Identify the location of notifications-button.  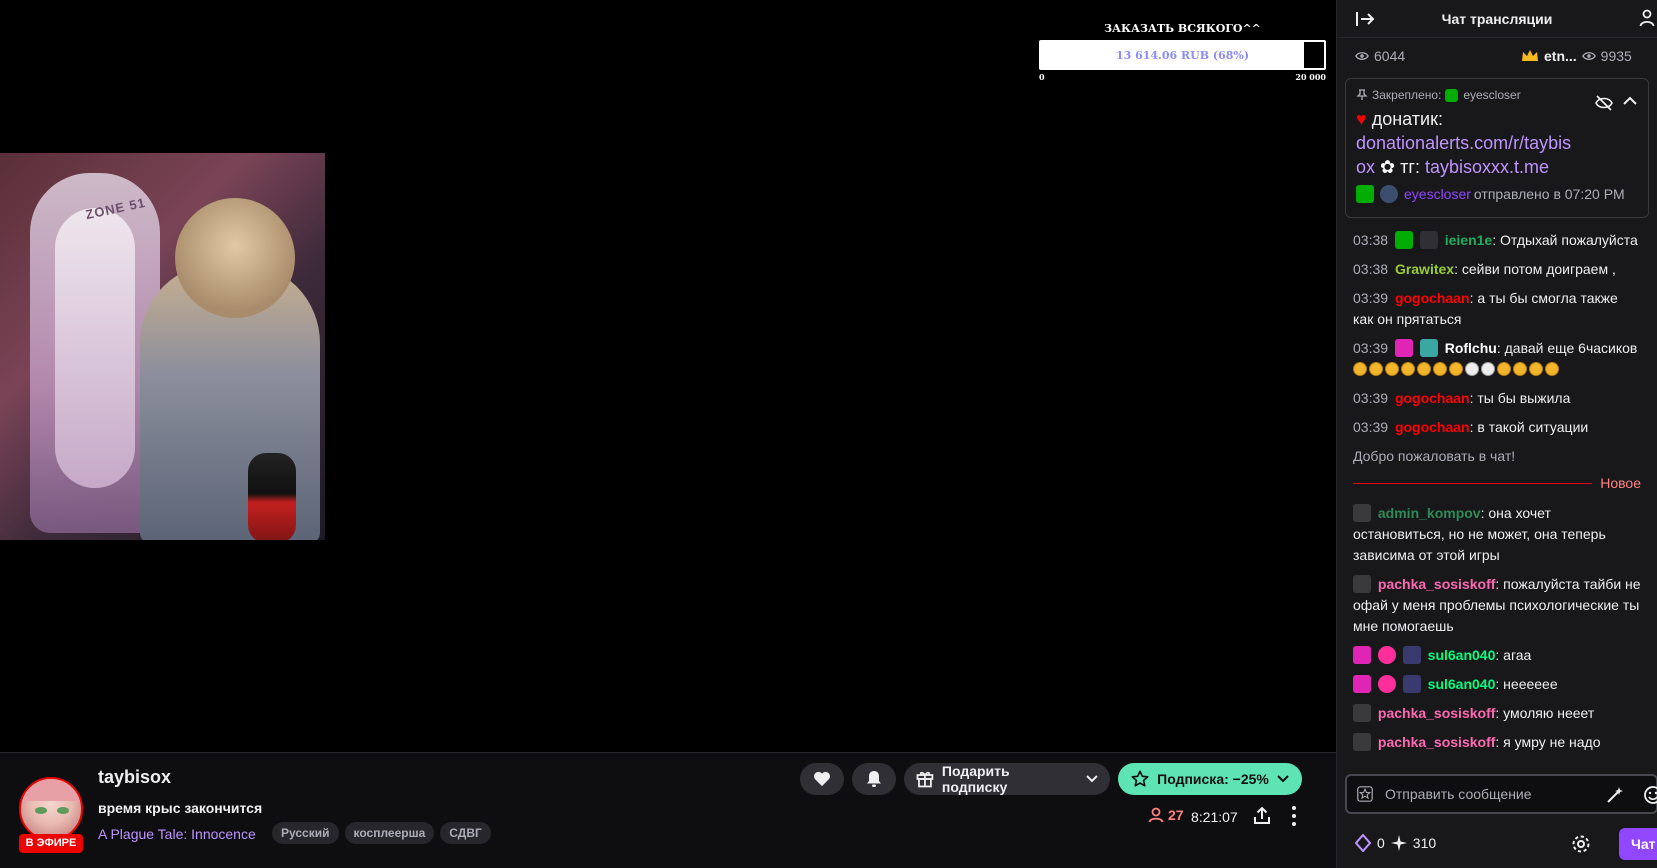
(874, 779).